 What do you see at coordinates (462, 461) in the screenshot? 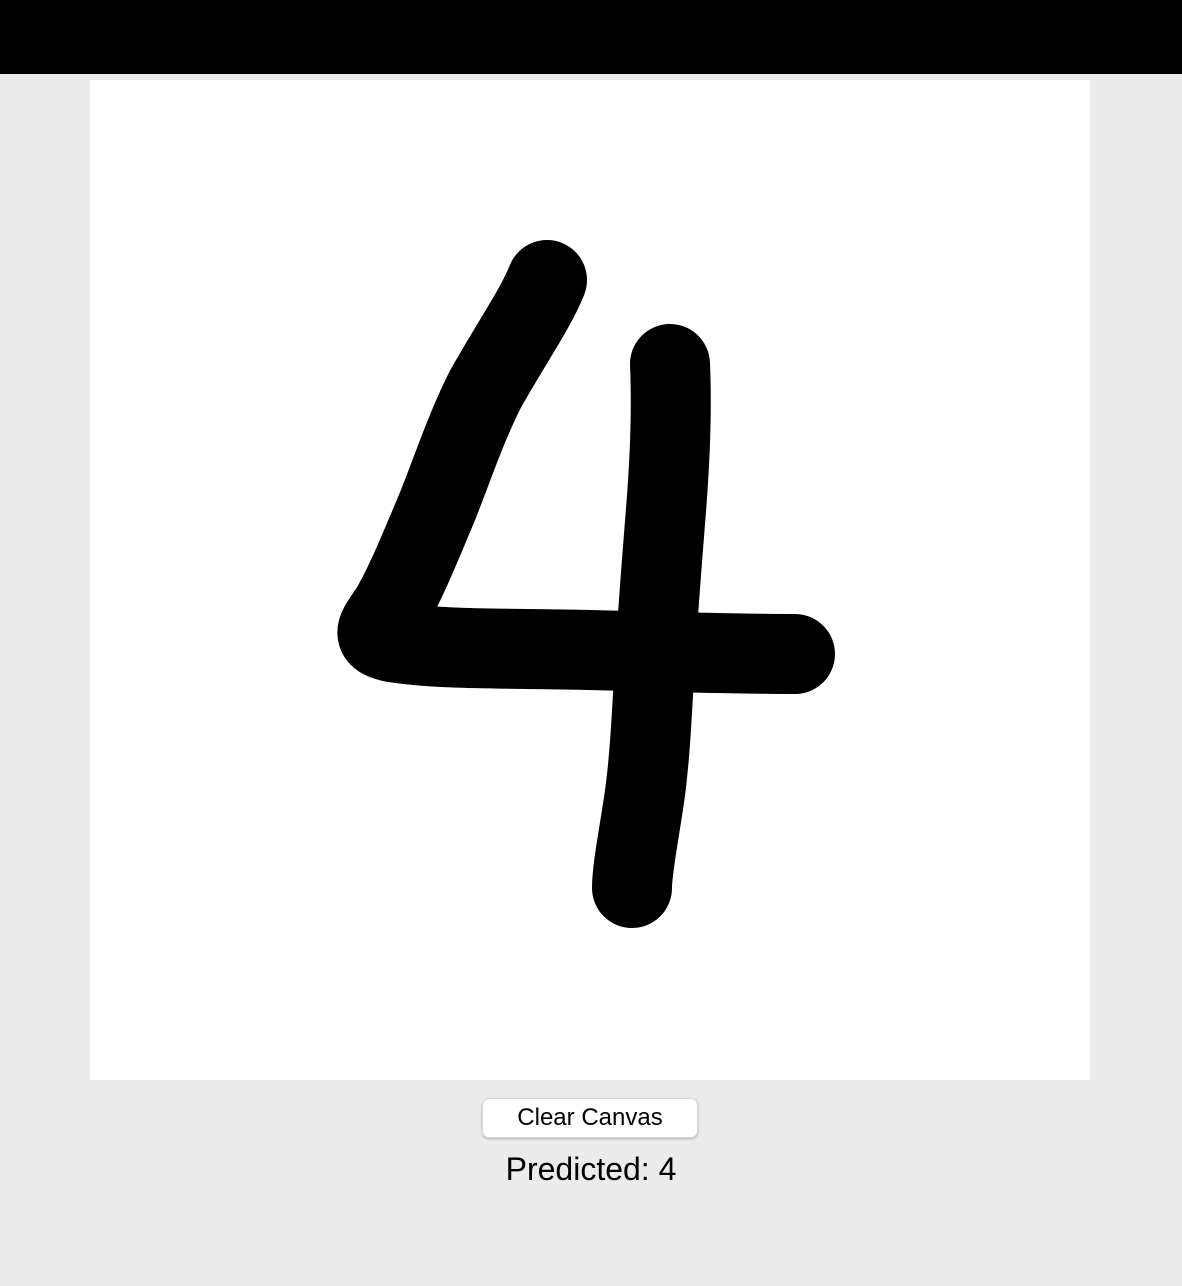
I see `digit-stroke-diagonal` at bounding box center [462, 461].